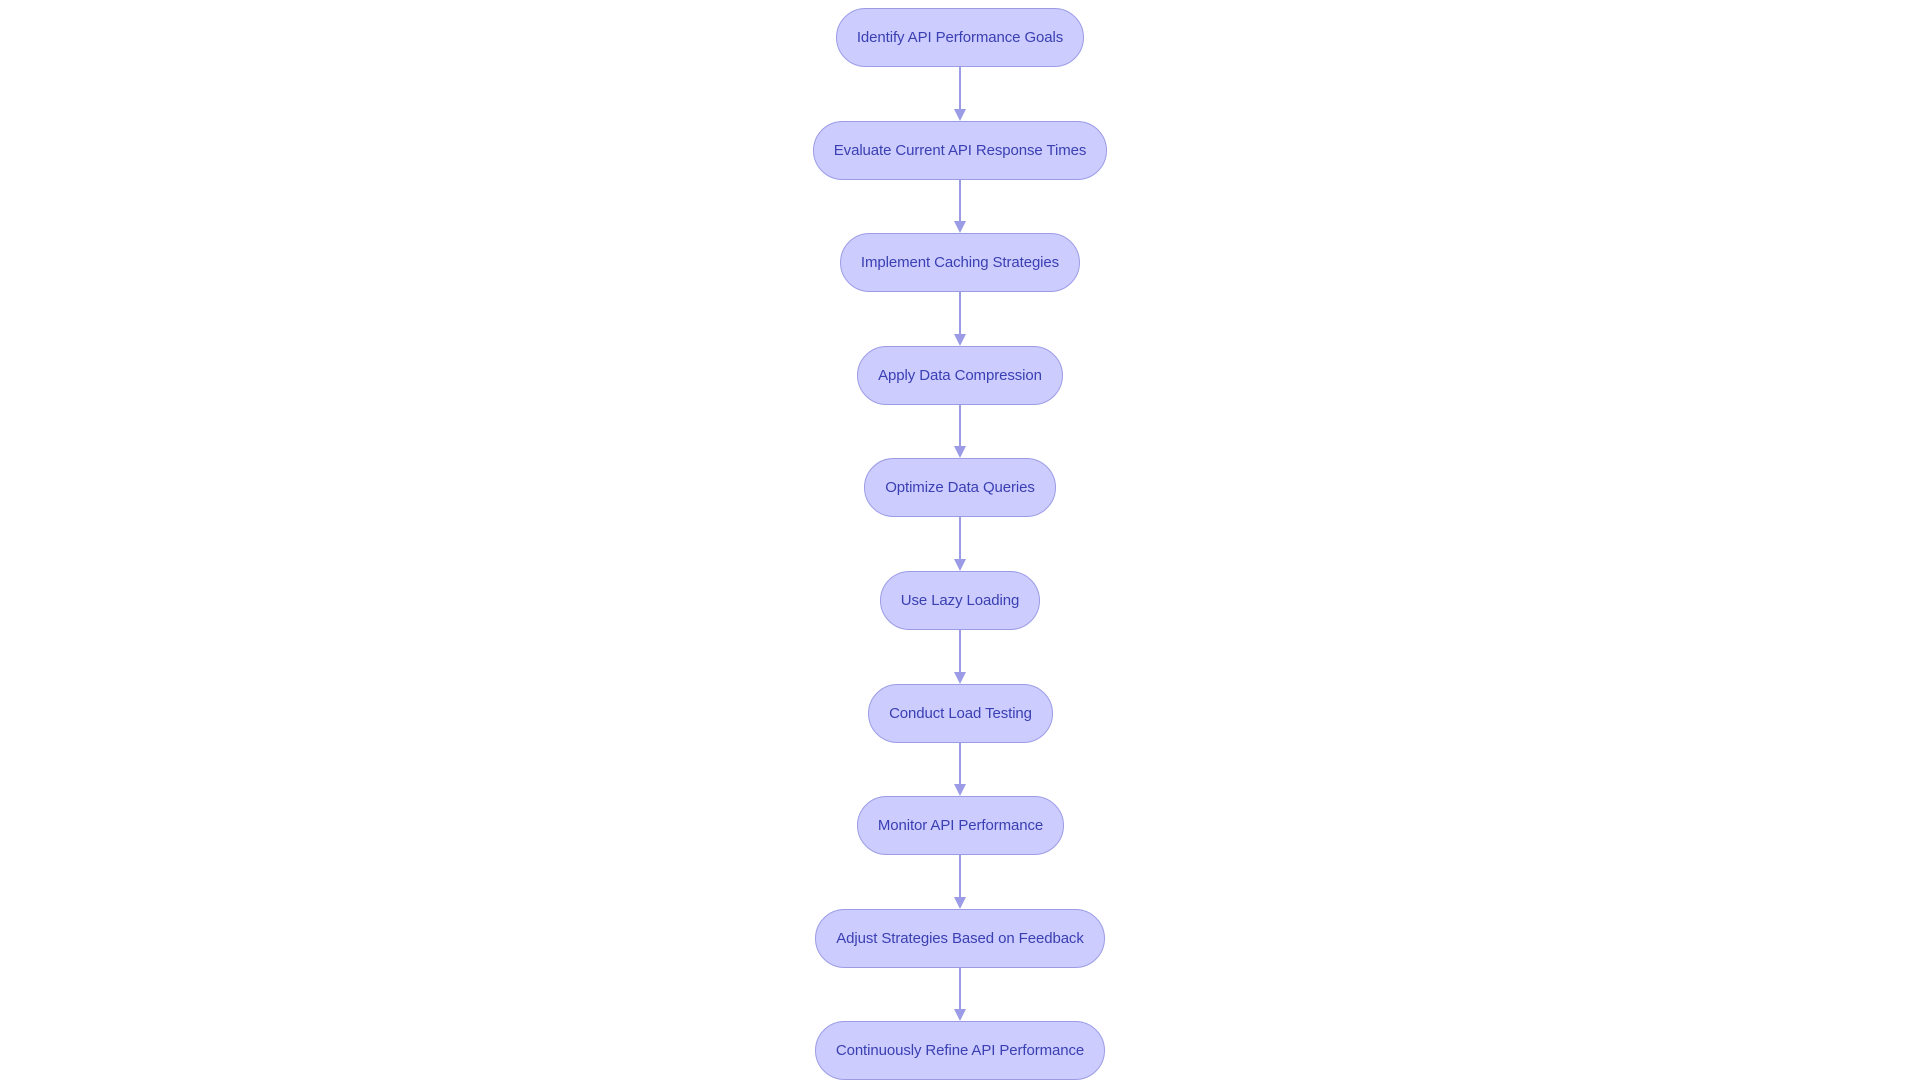 This screenshot has height=1080, width=1920. Describe the element at coordinates (960, 375) in the screenshot. I see `node-apply-compression: Apply Data Compression` at that location.